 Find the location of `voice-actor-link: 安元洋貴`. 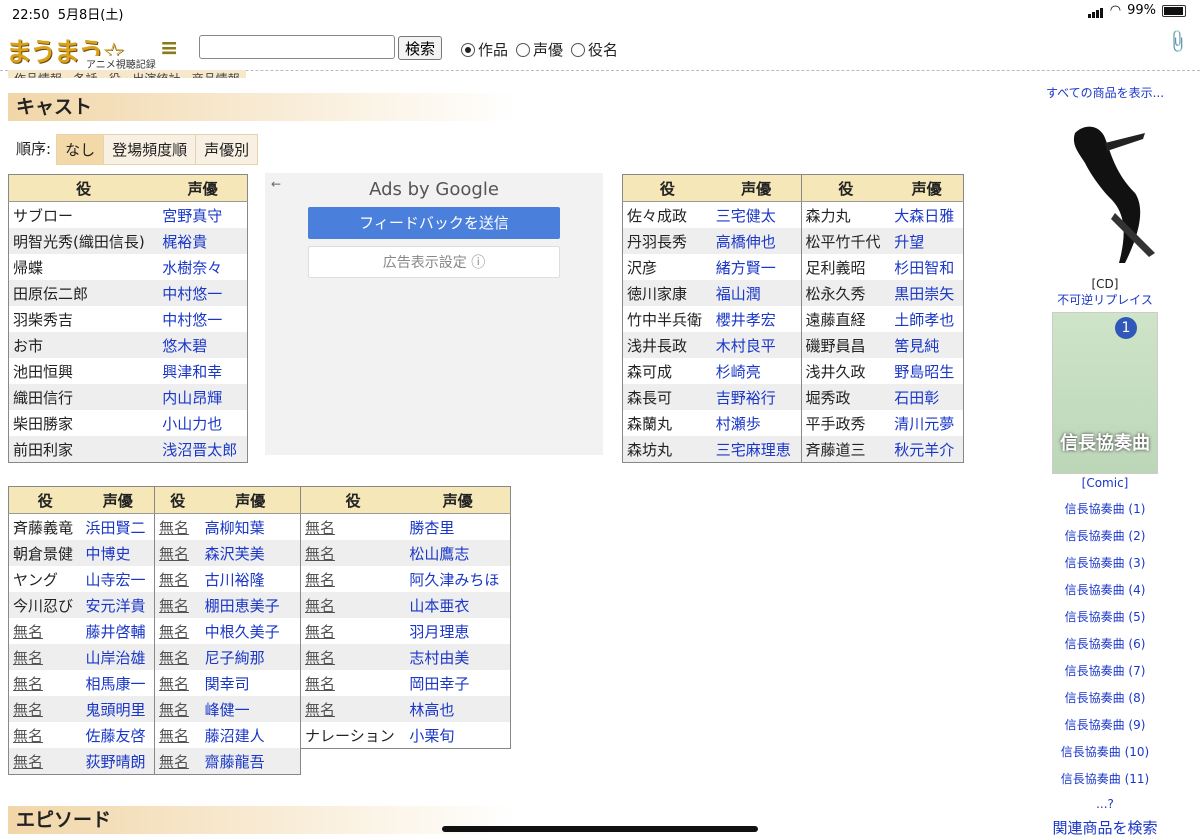

voice-actor-link: 安元洋貴 is located at coordinates (118, 605).